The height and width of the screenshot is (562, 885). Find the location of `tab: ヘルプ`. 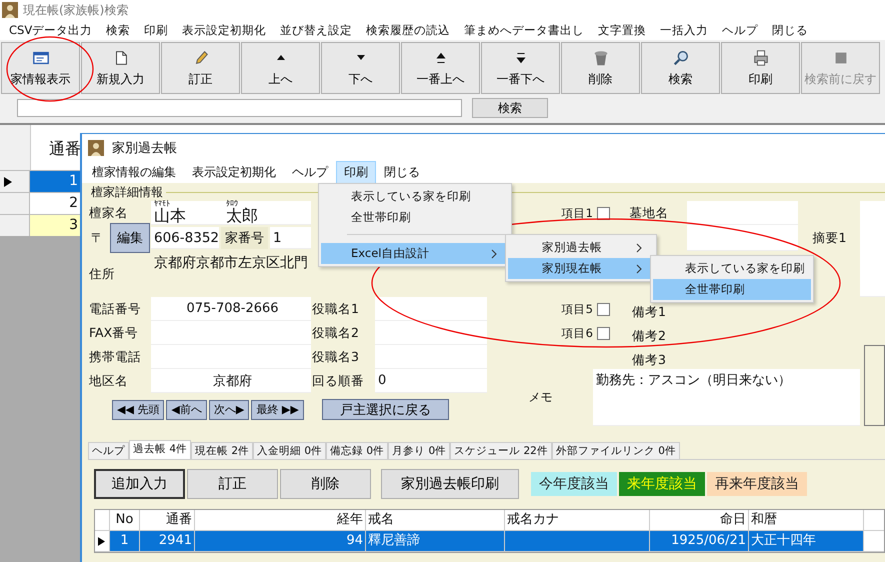

tab: ヘルプ is located at coordinates (108, 450).